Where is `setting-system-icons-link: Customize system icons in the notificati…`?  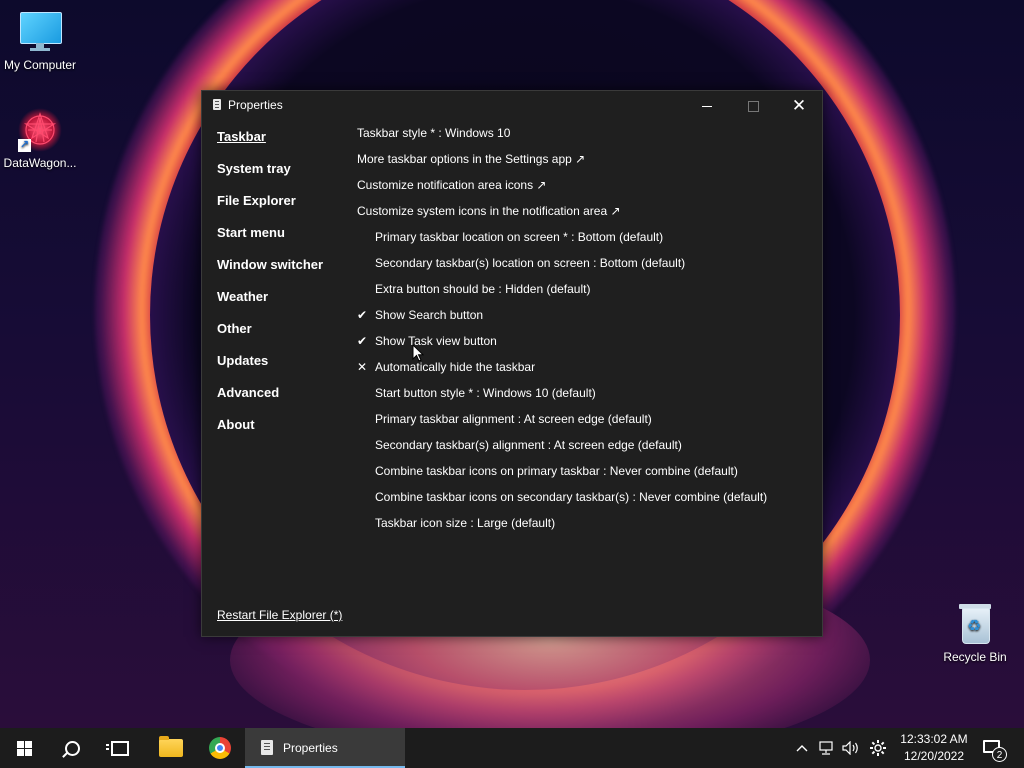 setting-system-icons-link: Customize system icons in the notificati… is located at coordinates (489, 211).